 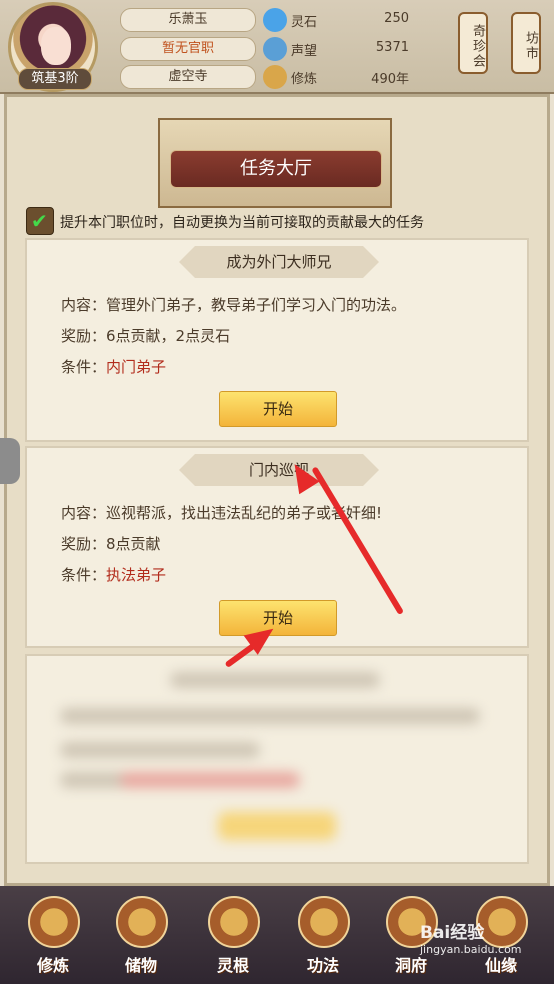 I want to click on task-reward: 奖励：8点贡献, so click(x=111, y=543).